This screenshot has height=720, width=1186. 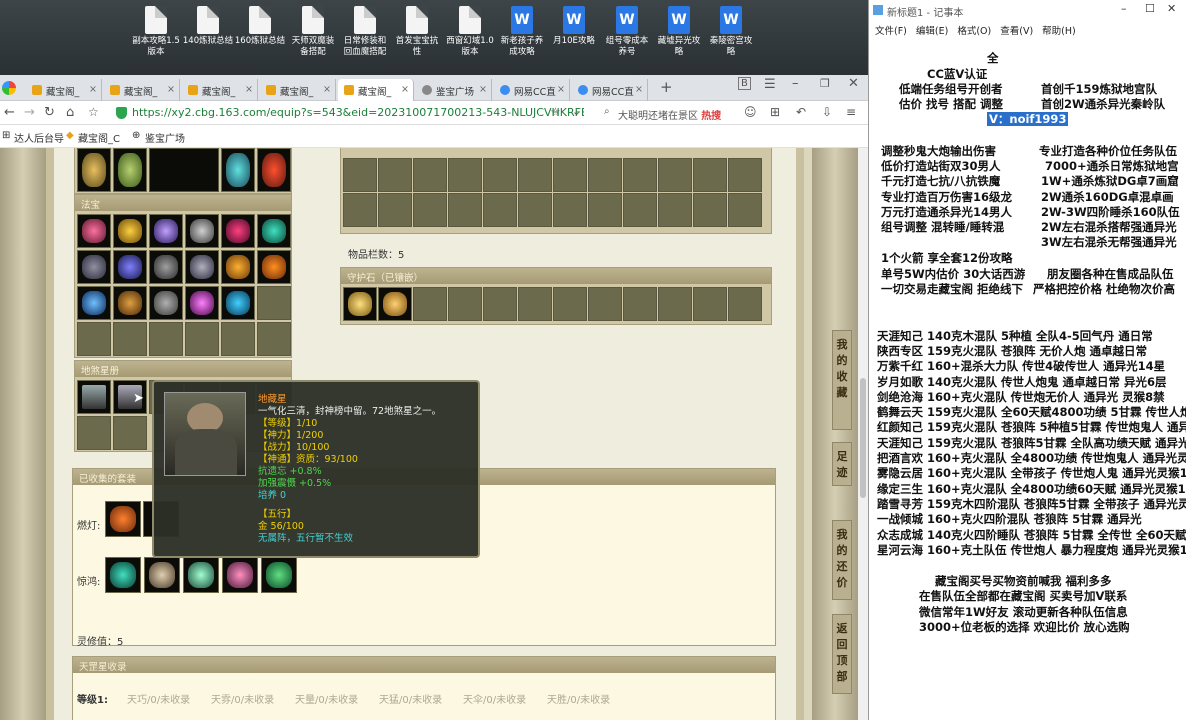 What do you see at coordinates (49, 112) in the screenshot?
I see `reload-icon: ↻` at bounding box center [49, 112].